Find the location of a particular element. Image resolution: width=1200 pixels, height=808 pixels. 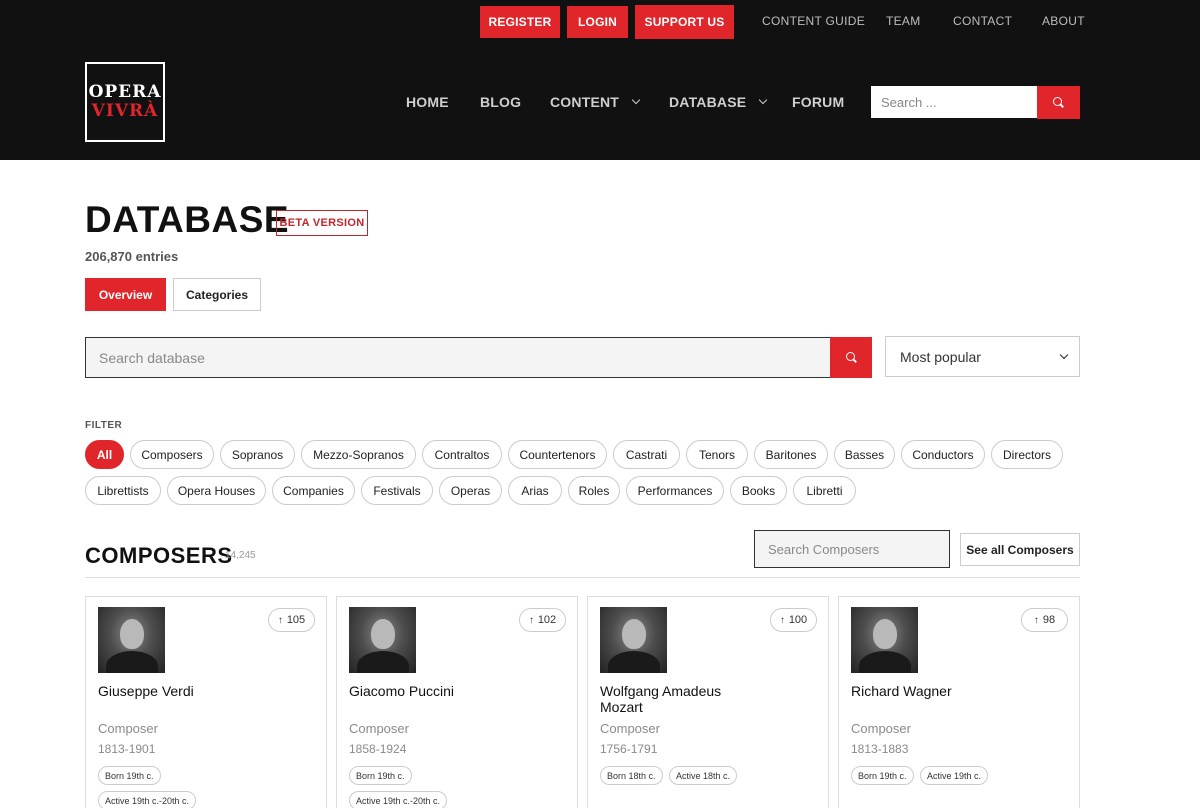

vote-count: 100 is located at coordinates (798, 620).